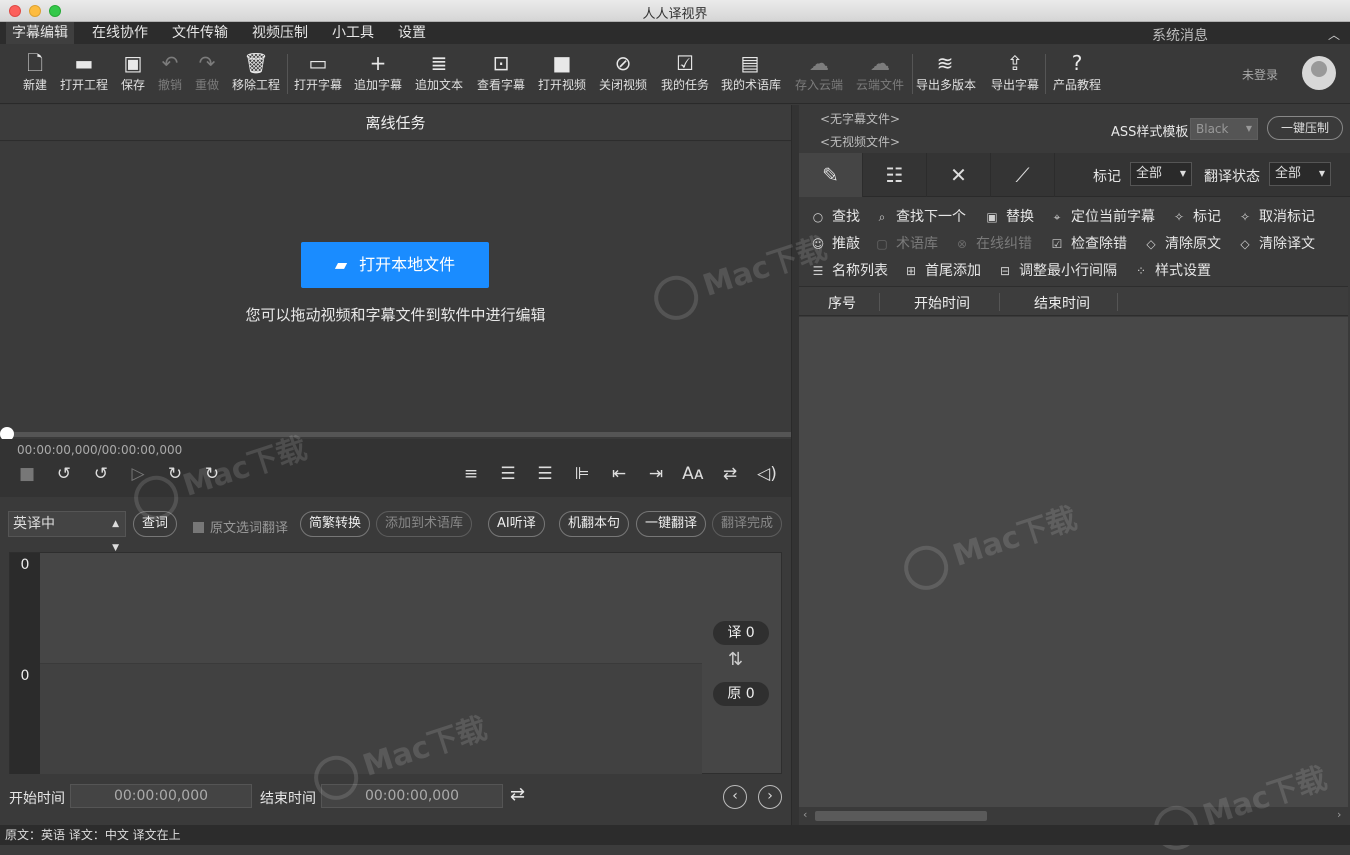  Describe the element at coordinates (1161, 174) in the screenshot. I see `mark-filter-select: 全部 ▼` at that location.